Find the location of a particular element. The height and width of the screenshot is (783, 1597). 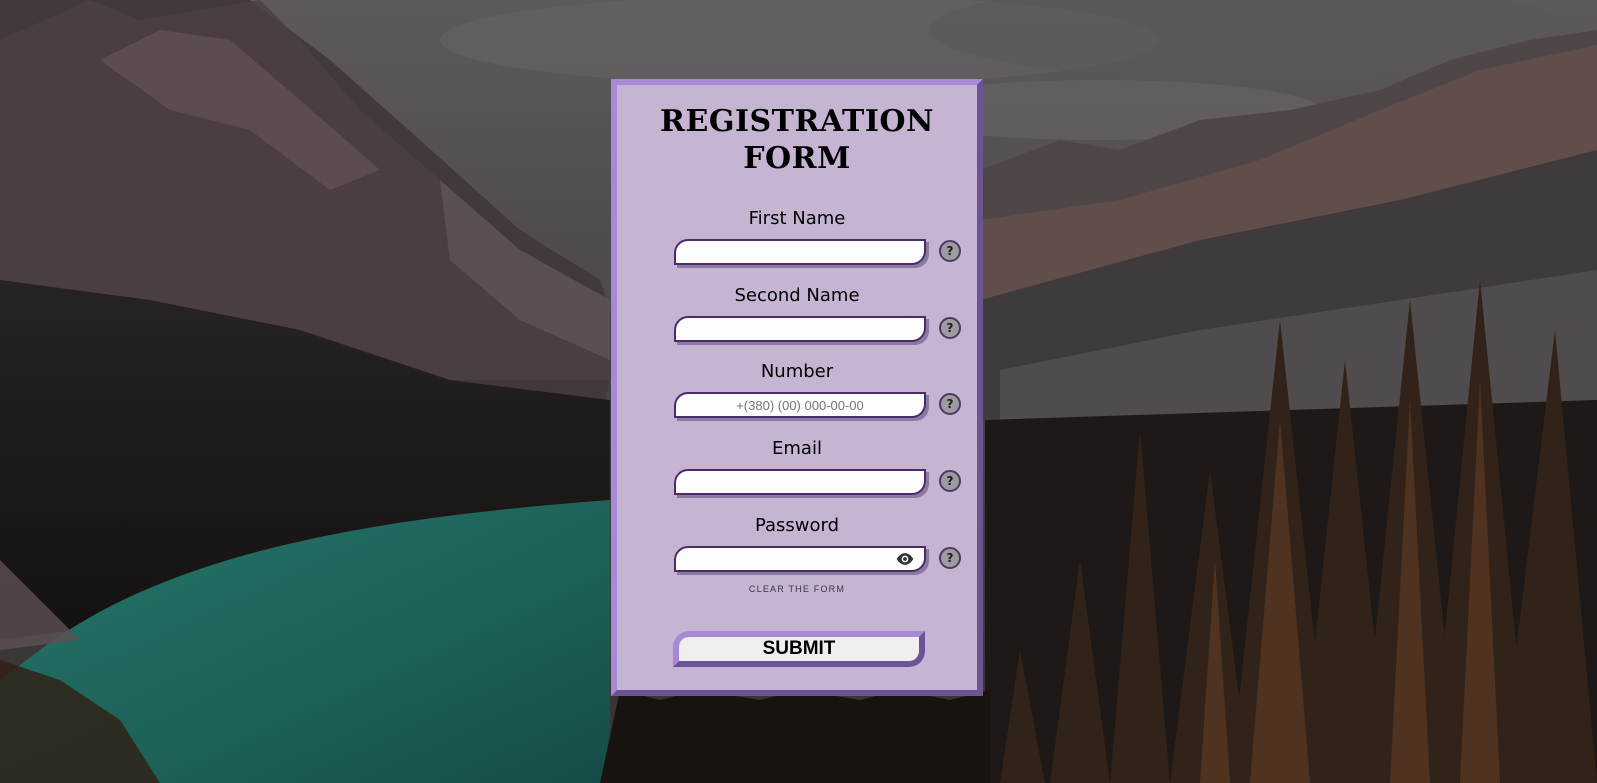

password-help-icon: ? is located at coordinates (950, 558).